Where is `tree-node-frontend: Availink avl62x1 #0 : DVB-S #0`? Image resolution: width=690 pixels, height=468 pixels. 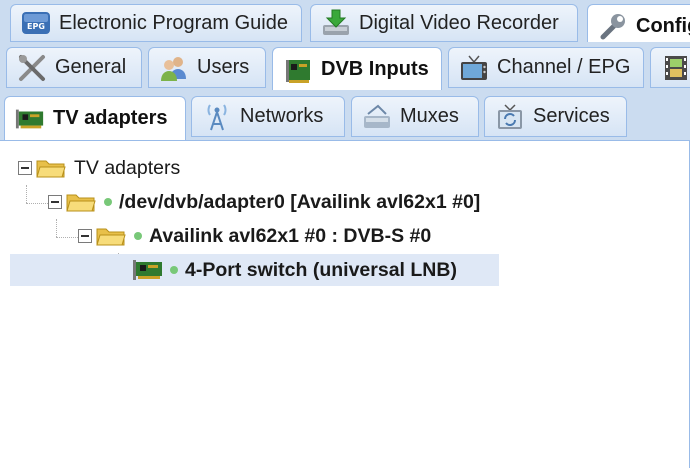
tree-node-frontend: Availink avl62x1 #0 : DVB-S #0 is located at coordinates (254, 236).